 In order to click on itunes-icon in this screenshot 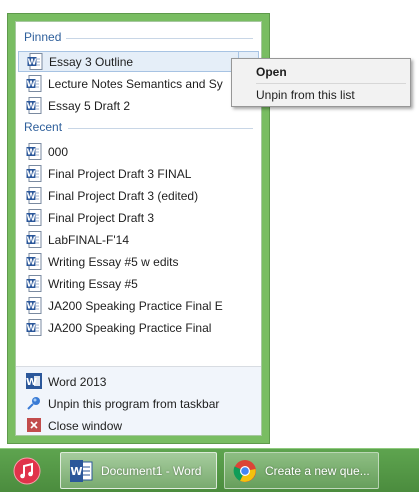, I will do `click(27, 470)`.